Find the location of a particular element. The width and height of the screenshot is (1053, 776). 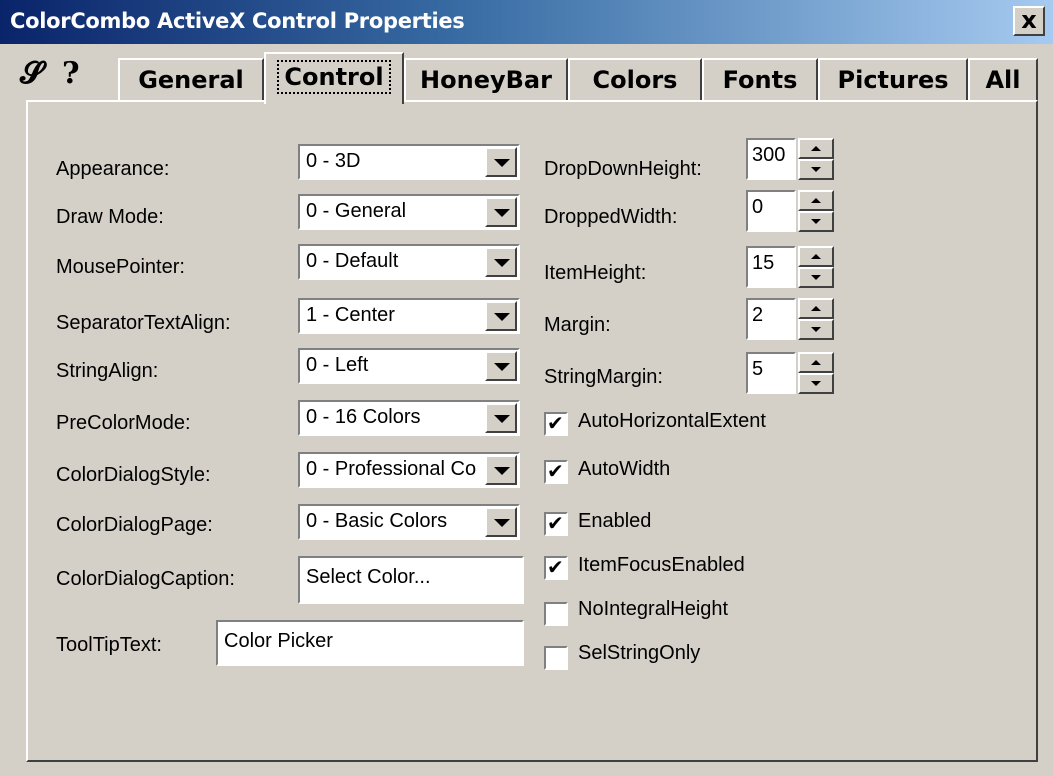

color-dialog-style-value: 0 - Professional Co is located at coordinates (391, 469).